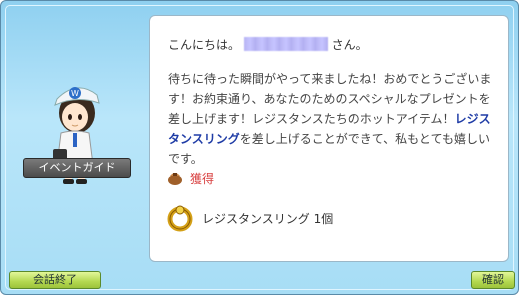  What do you see at coordinates (55, 280) in the screenshot?
I see `end-chat-button: 会話終了` at bounding box center [55, 280].